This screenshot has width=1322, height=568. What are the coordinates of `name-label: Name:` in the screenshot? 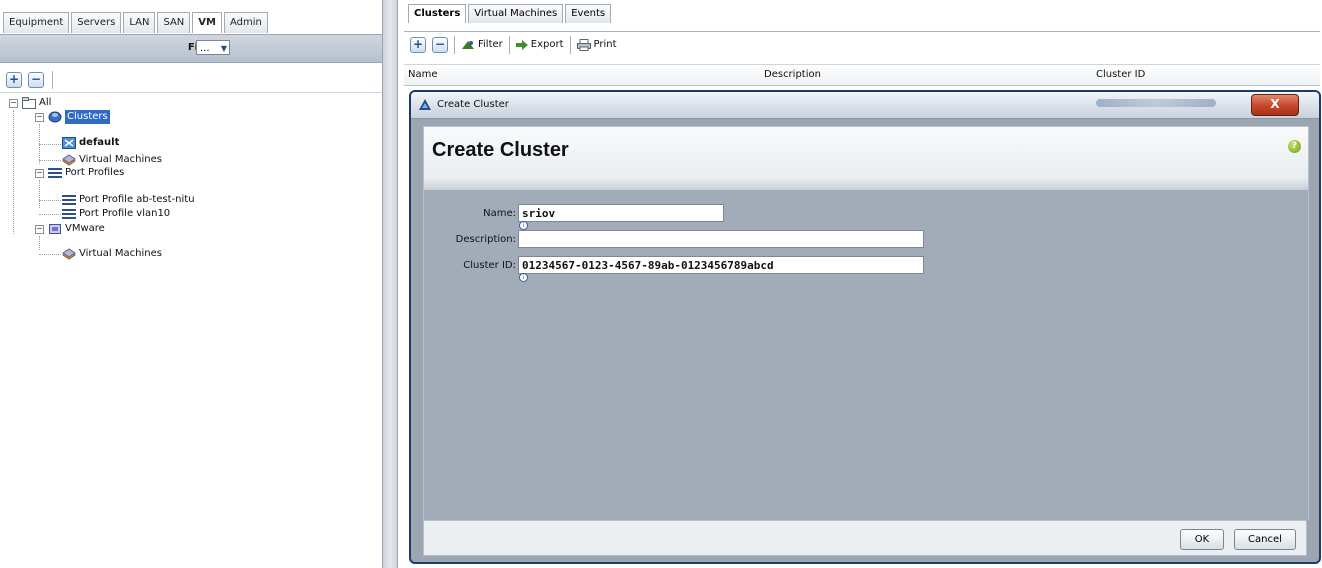 It's located at (499, 213).